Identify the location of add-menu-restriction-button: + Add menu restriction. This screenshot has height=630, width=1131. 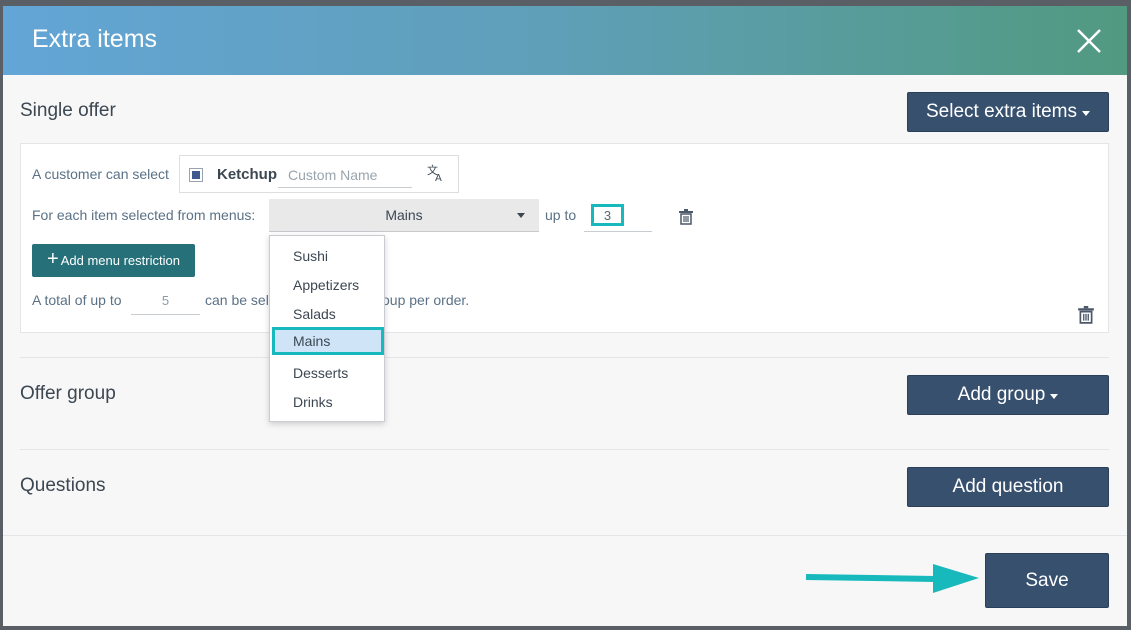
(113, 260).